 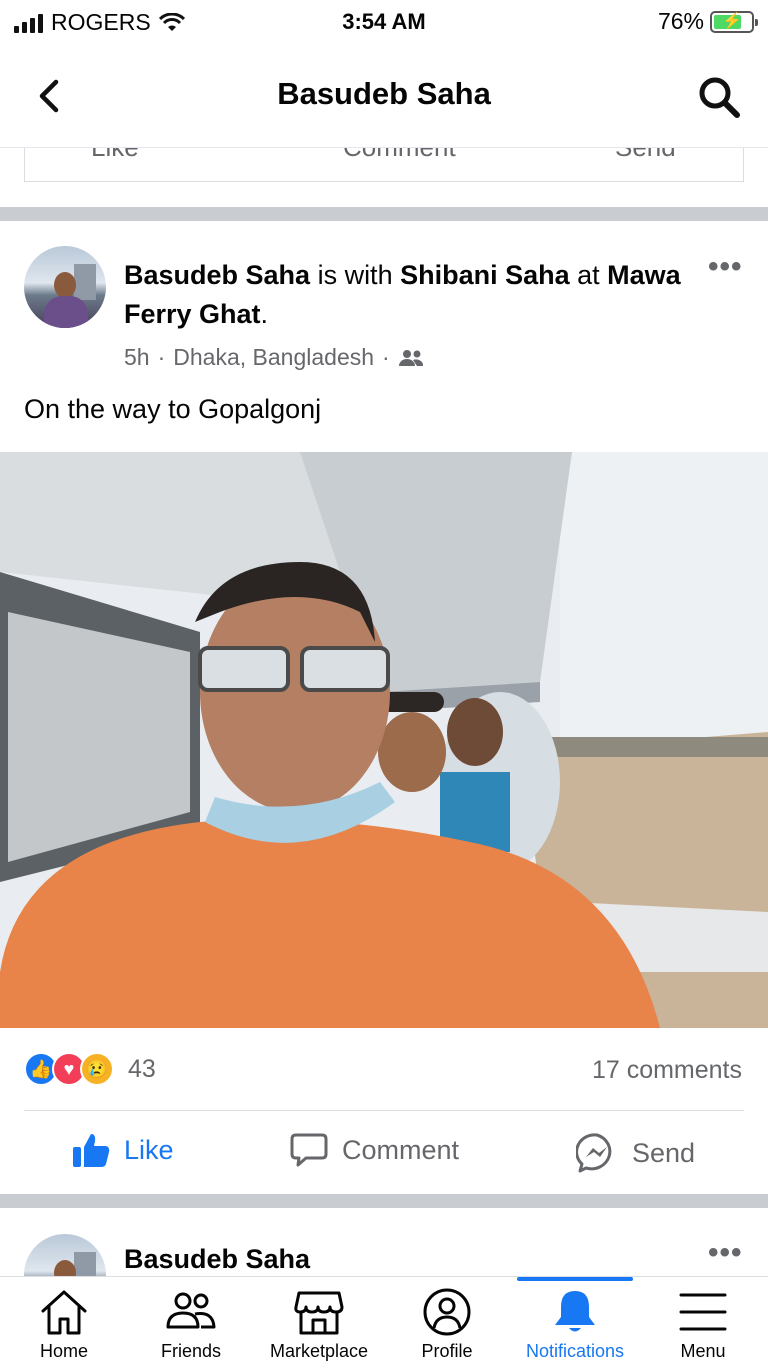 I want to click on tab-friends: Friends, so click(x=191, y=1322).